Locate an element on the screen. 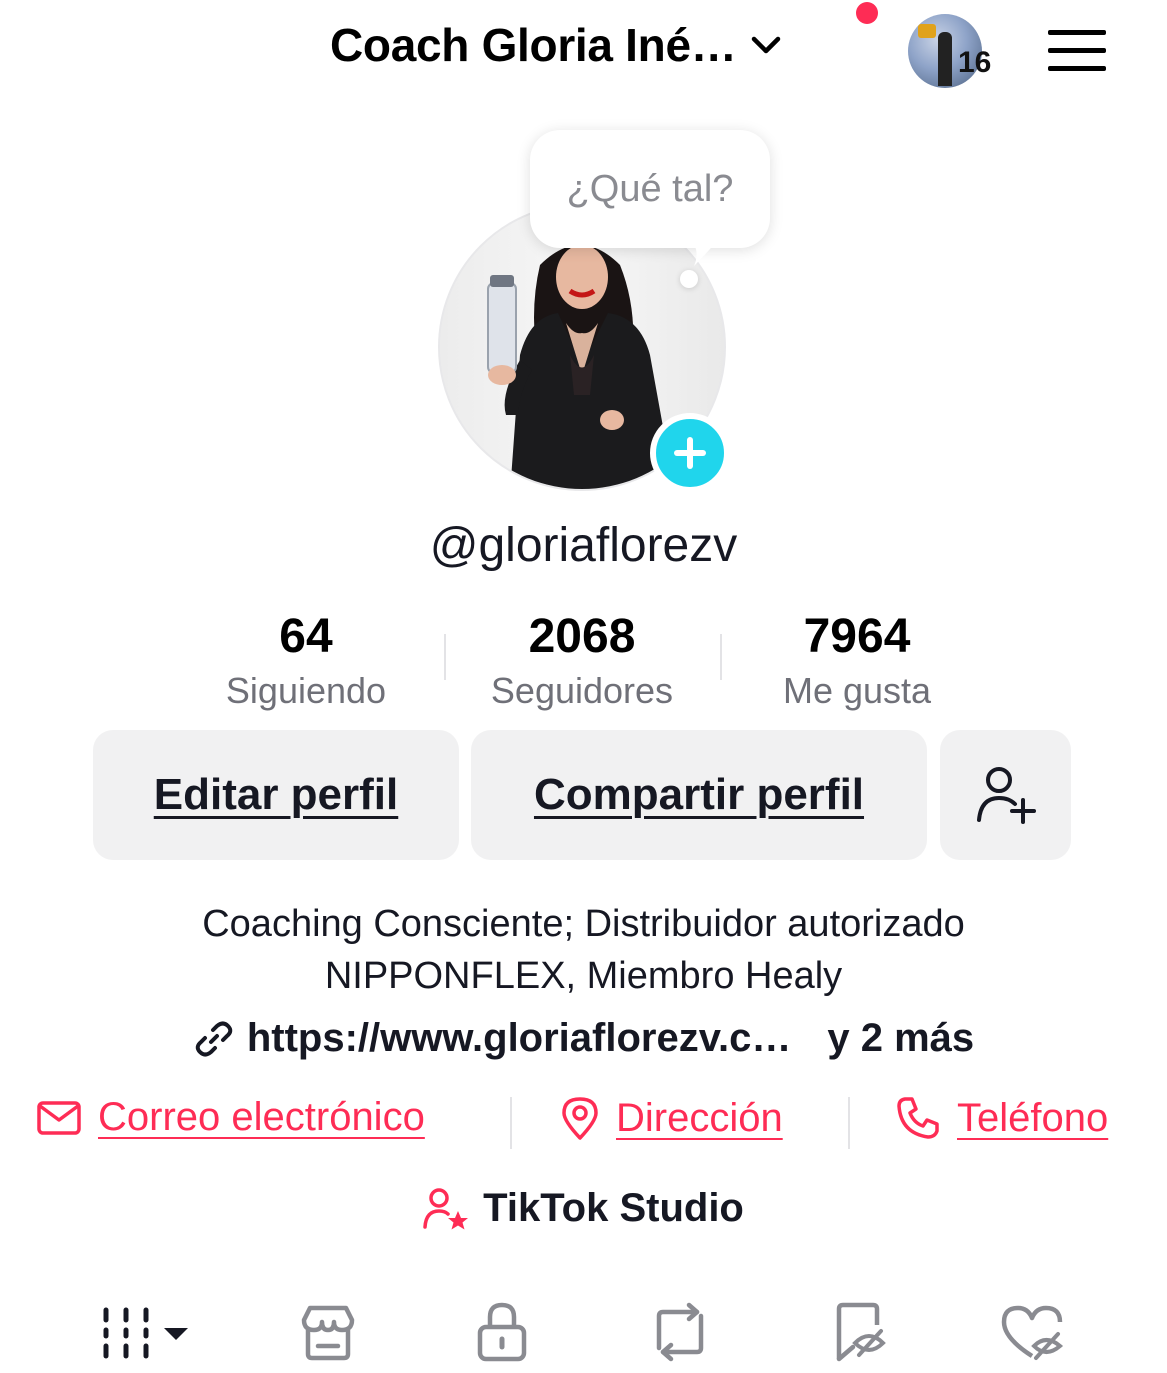 Image resolution: width=1167 pixels, height=1373 pixels. add-friend-button is located at coordinates (1005, 795).